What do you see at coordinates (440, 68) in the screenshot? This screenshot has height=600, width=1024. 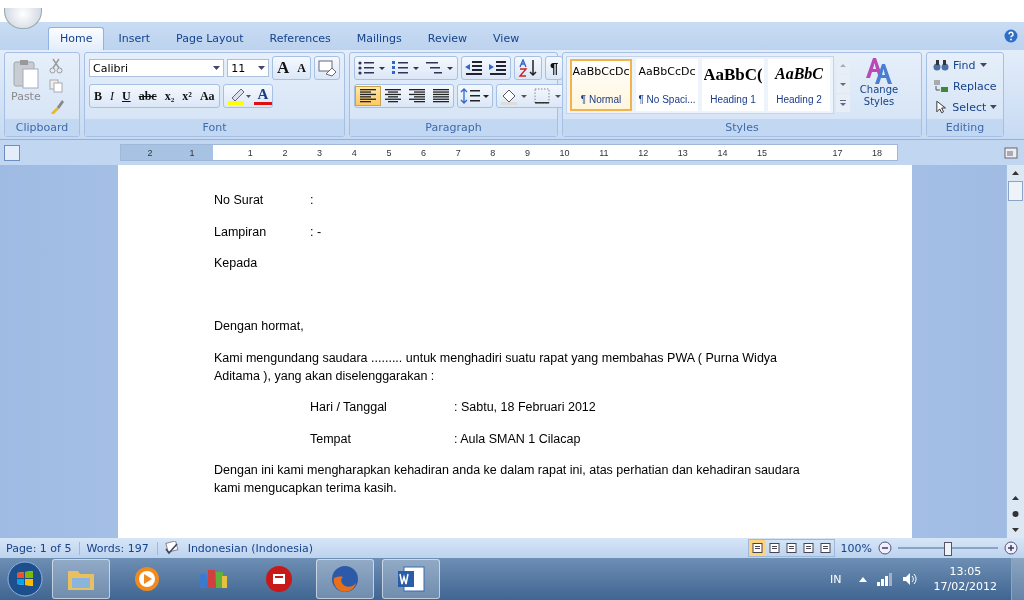 I see `multilevel-list-icon` at bounding box center [440, 68].